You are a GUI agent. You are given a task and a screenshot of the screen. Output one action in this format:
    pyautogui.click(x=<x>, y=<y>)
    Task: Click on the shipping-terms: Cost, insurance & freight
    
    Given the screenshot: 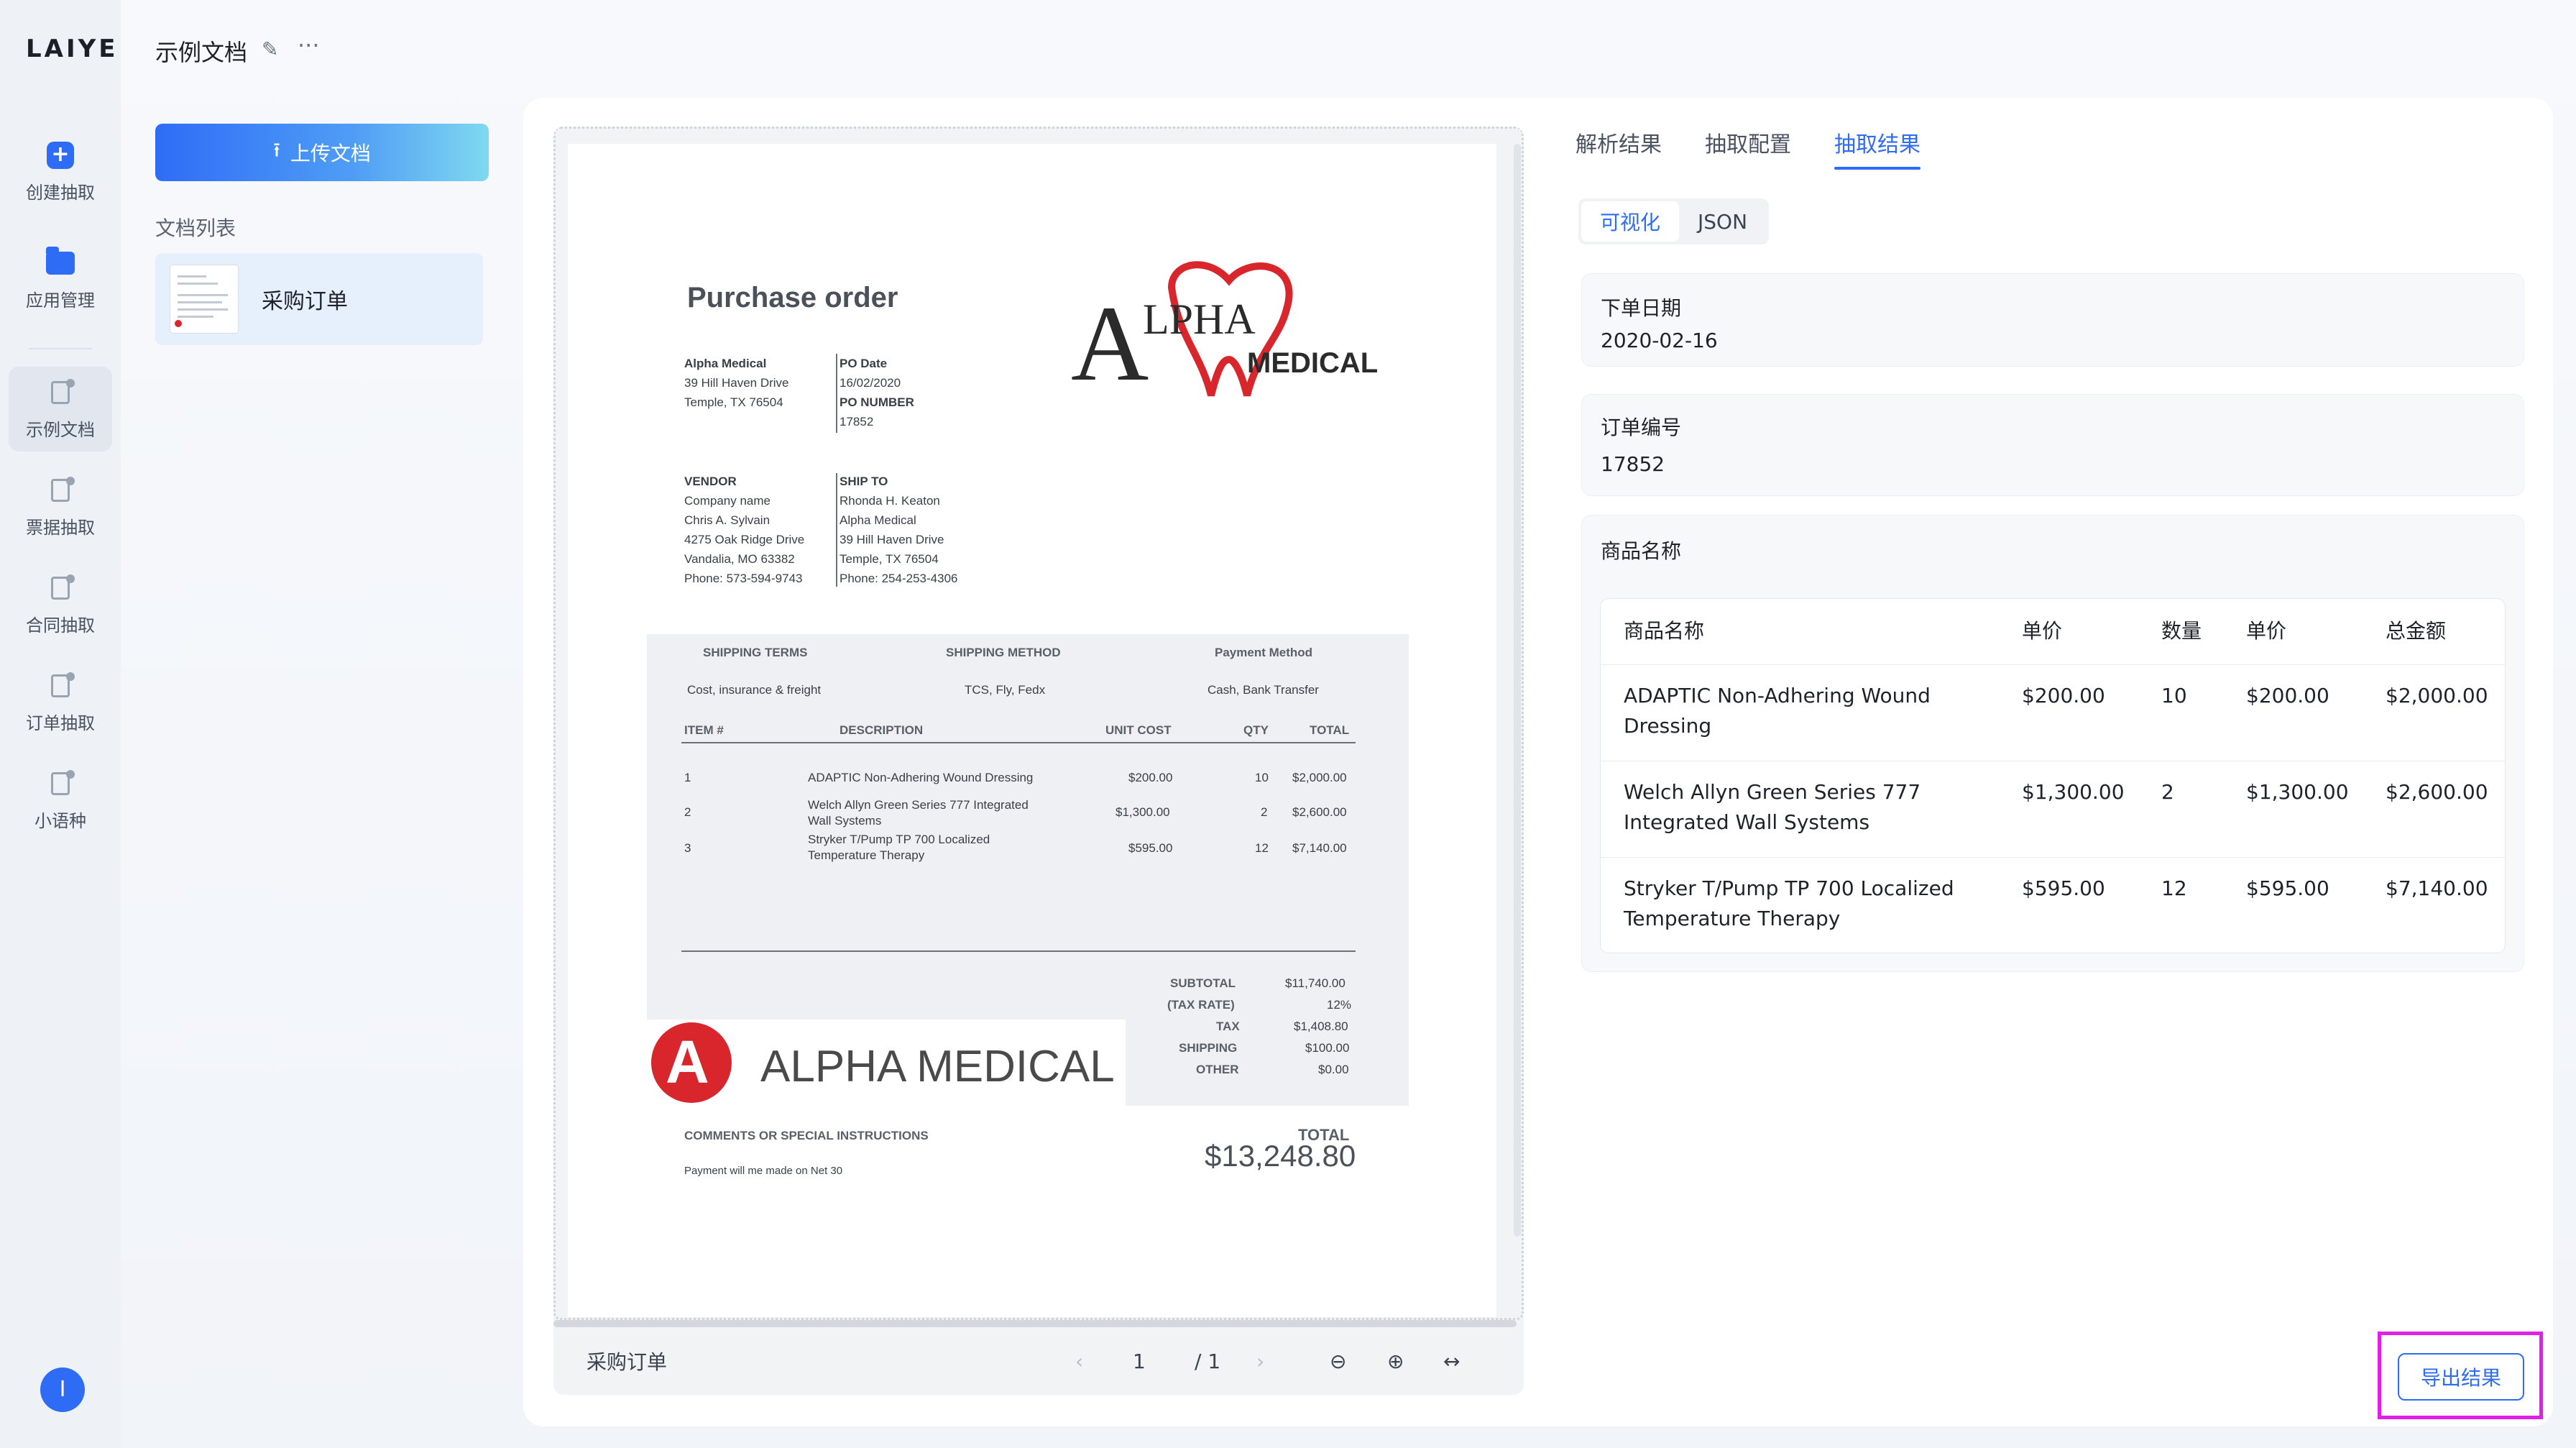 What is the action you would take?
    pyautogui.click(x=754, y=690)
    